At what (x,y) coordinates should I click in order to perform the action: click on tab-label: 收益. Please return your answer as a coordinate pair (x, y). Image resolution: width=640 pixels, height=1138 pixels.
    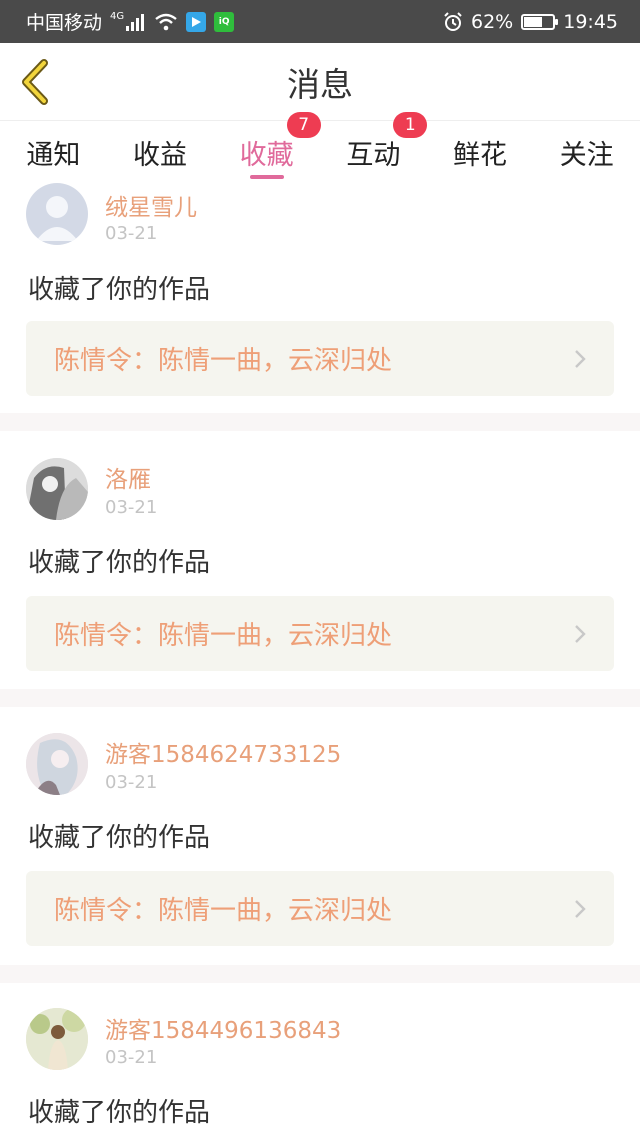
    Looking at the image, I should click on (160, 155).